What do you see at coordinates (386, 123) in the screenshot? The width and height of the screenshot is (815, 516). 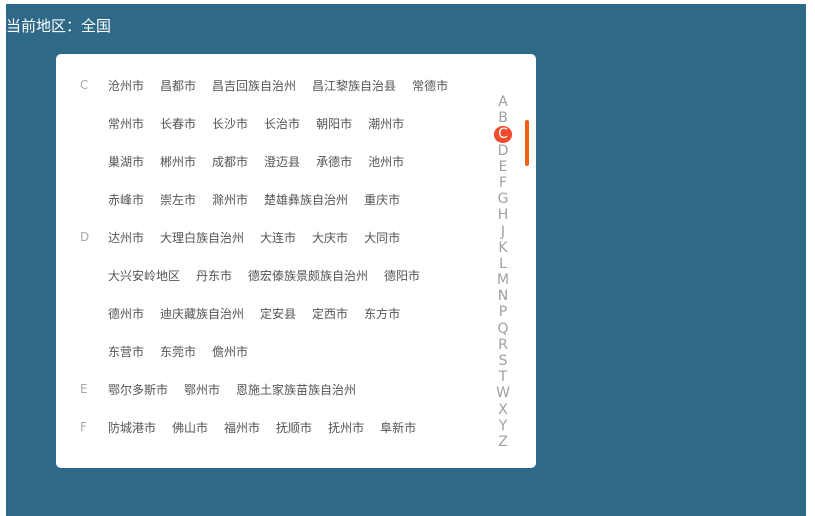 I see `city-item: 潮州市` at bounding box center [386, 123].